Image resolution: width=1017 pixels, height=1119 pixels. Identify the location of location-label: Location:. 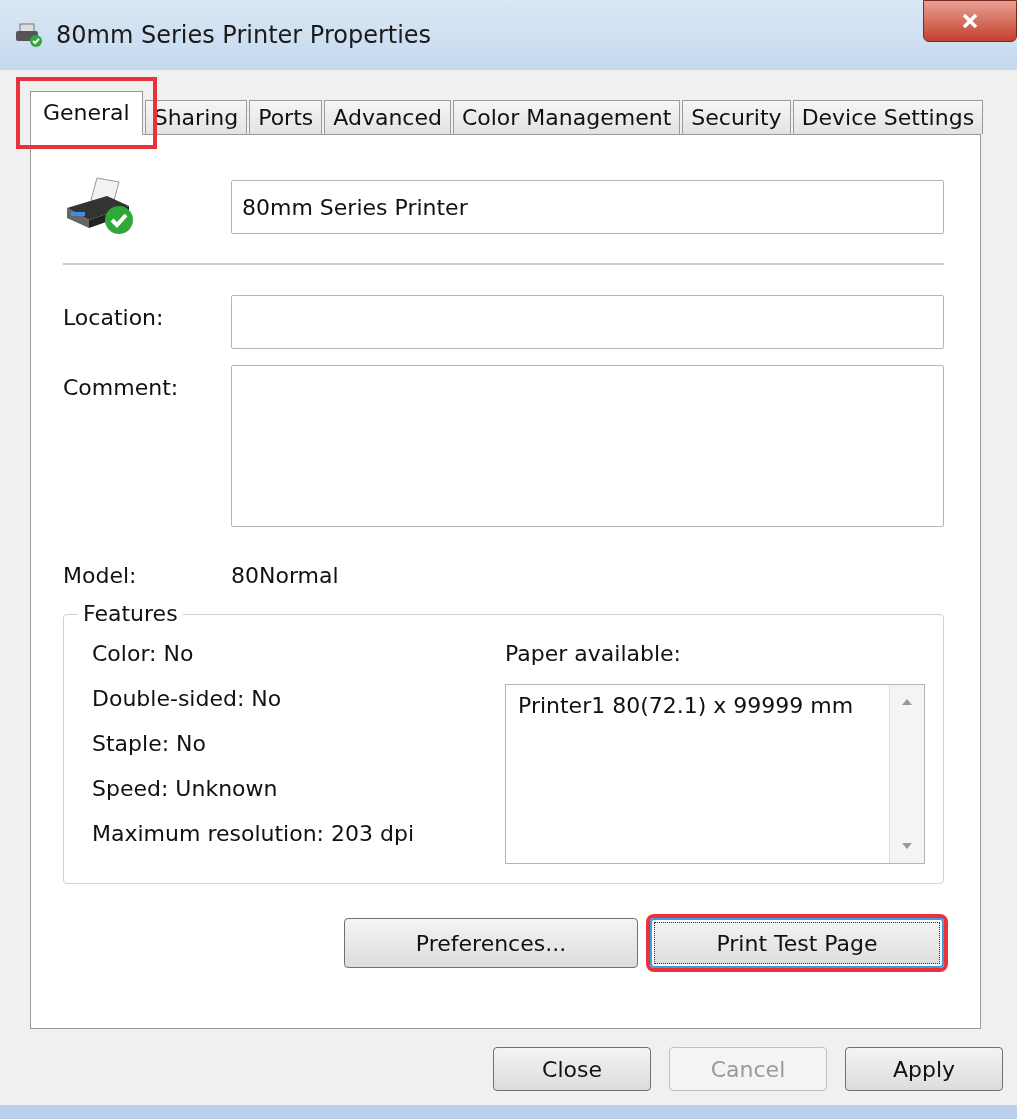
(114, 317).